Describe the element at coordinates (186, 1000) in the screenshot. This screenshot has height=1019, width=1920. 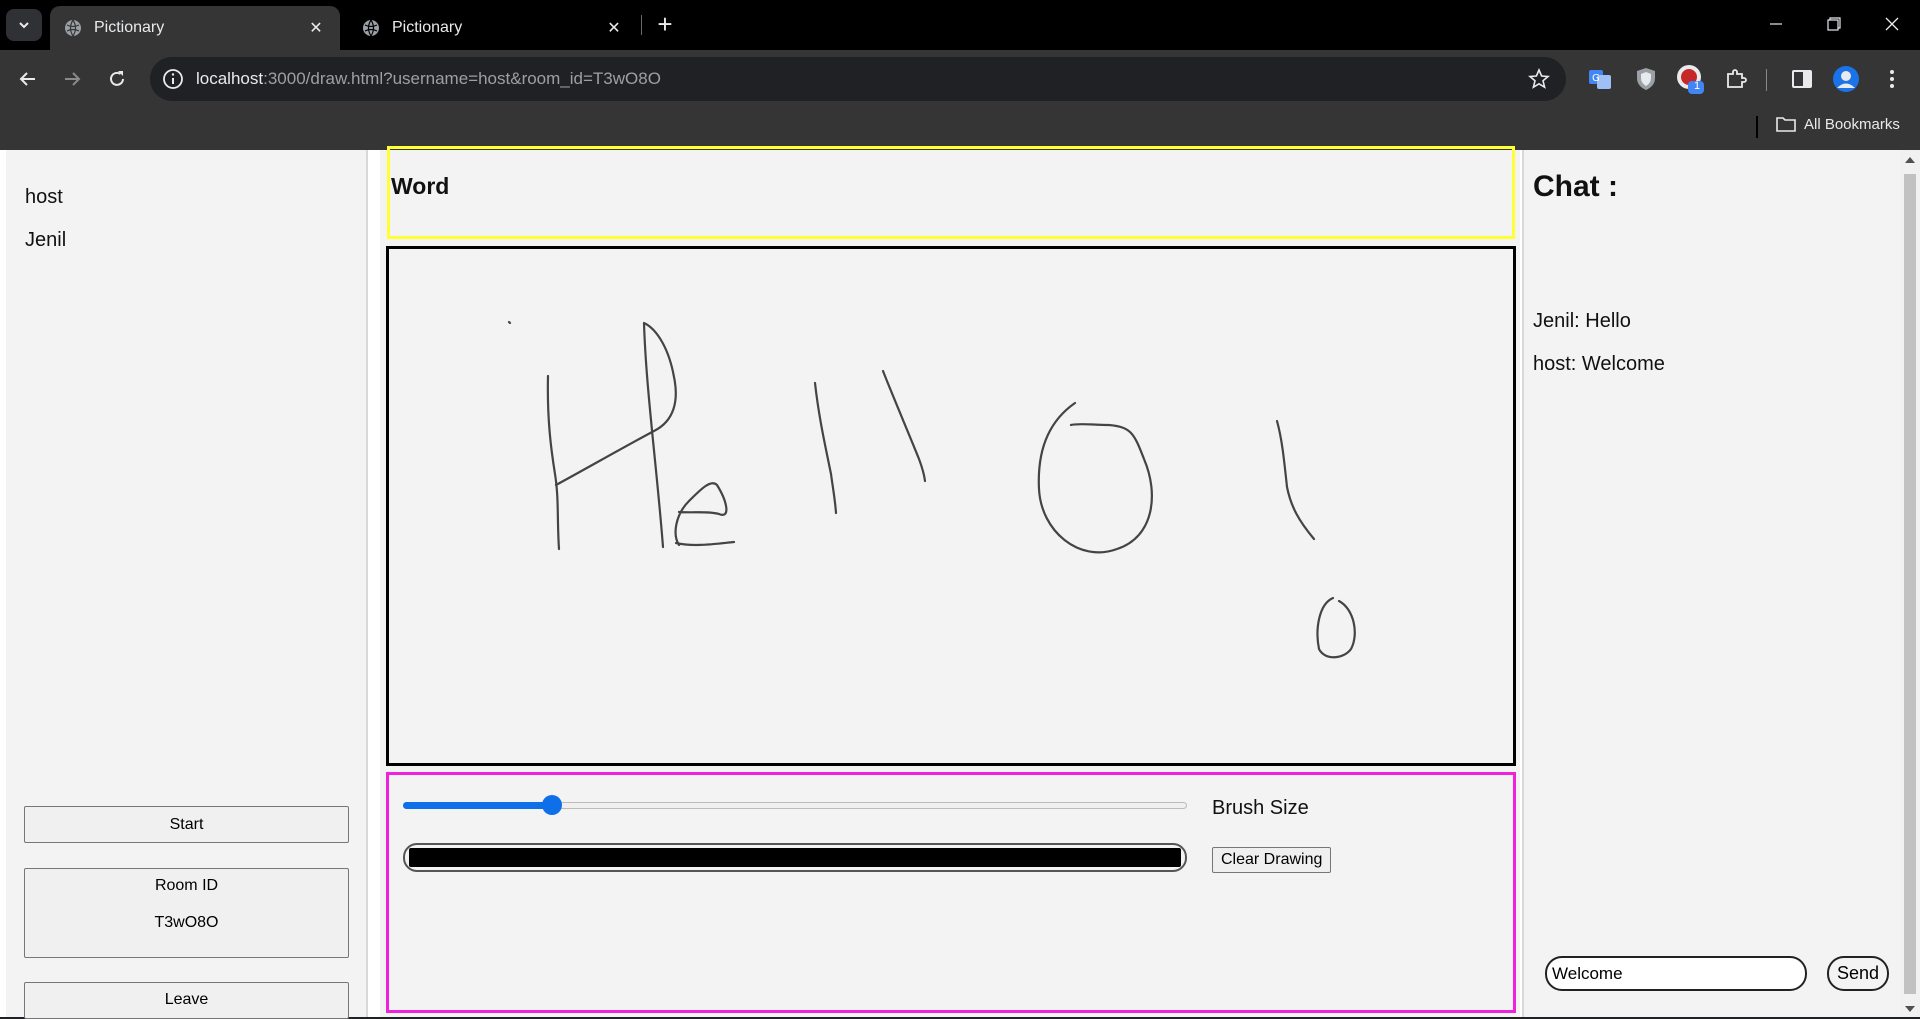
I see `leave-button: Leave` at that location.